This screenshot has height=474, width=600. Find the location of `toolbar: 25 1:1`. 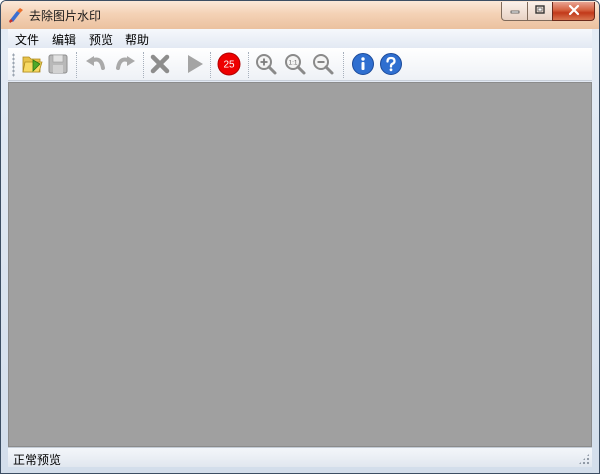

toolbar: 25 1:1 is located at coordinates (300, 64).